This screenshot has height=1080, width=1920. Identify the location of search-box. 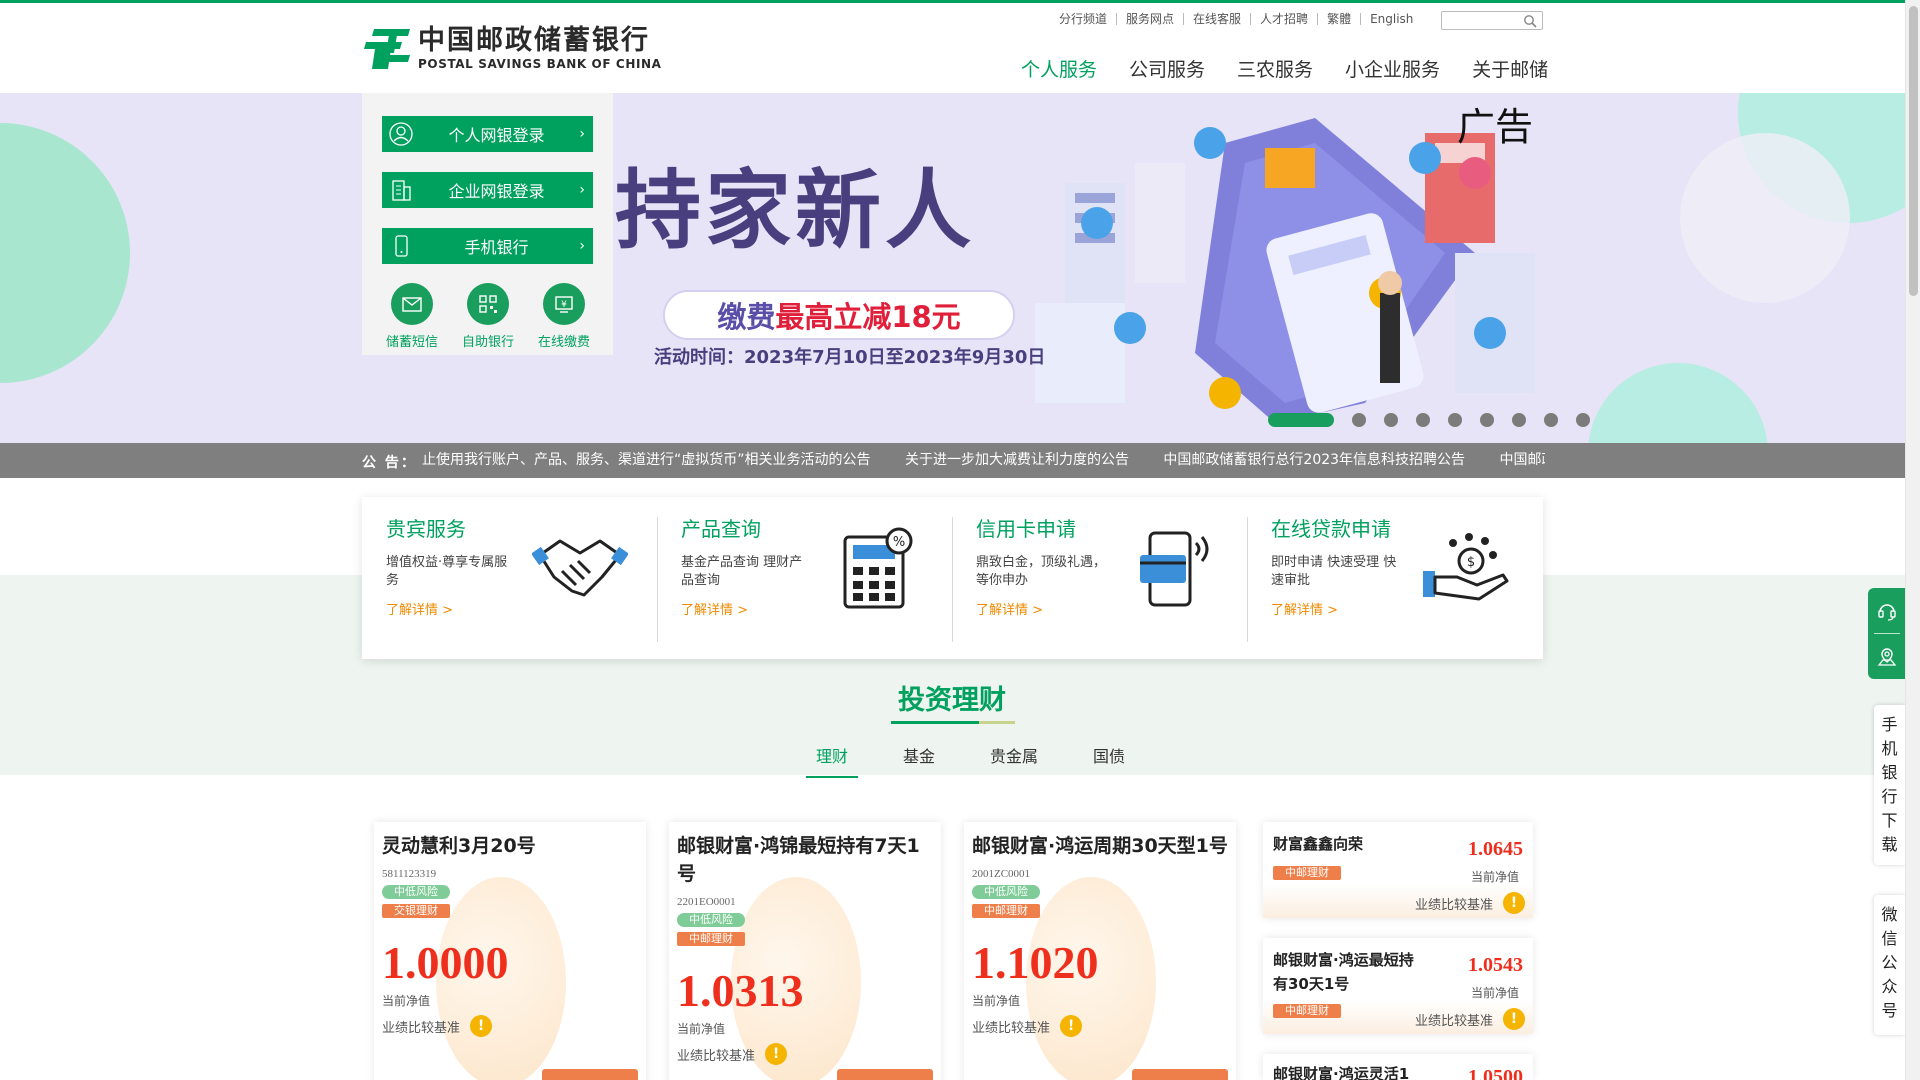
(1492, 22).